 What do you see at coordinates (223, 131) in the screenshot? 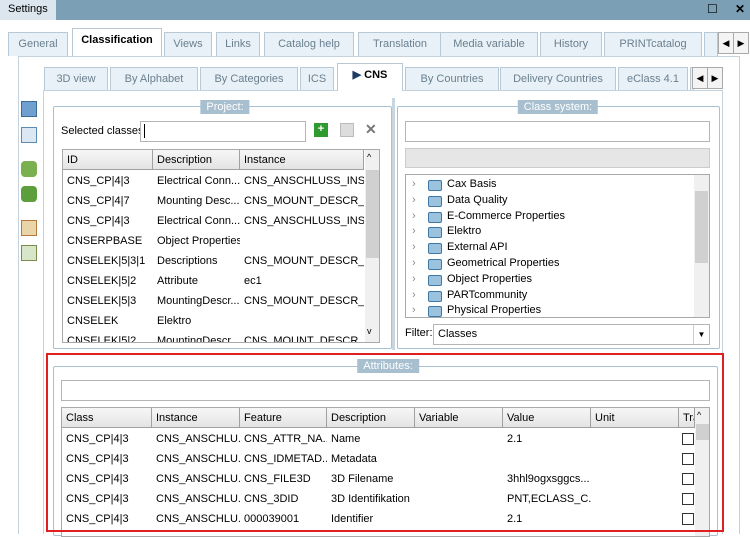
I see `selected-classes-input` at bounding box center [223, 131].